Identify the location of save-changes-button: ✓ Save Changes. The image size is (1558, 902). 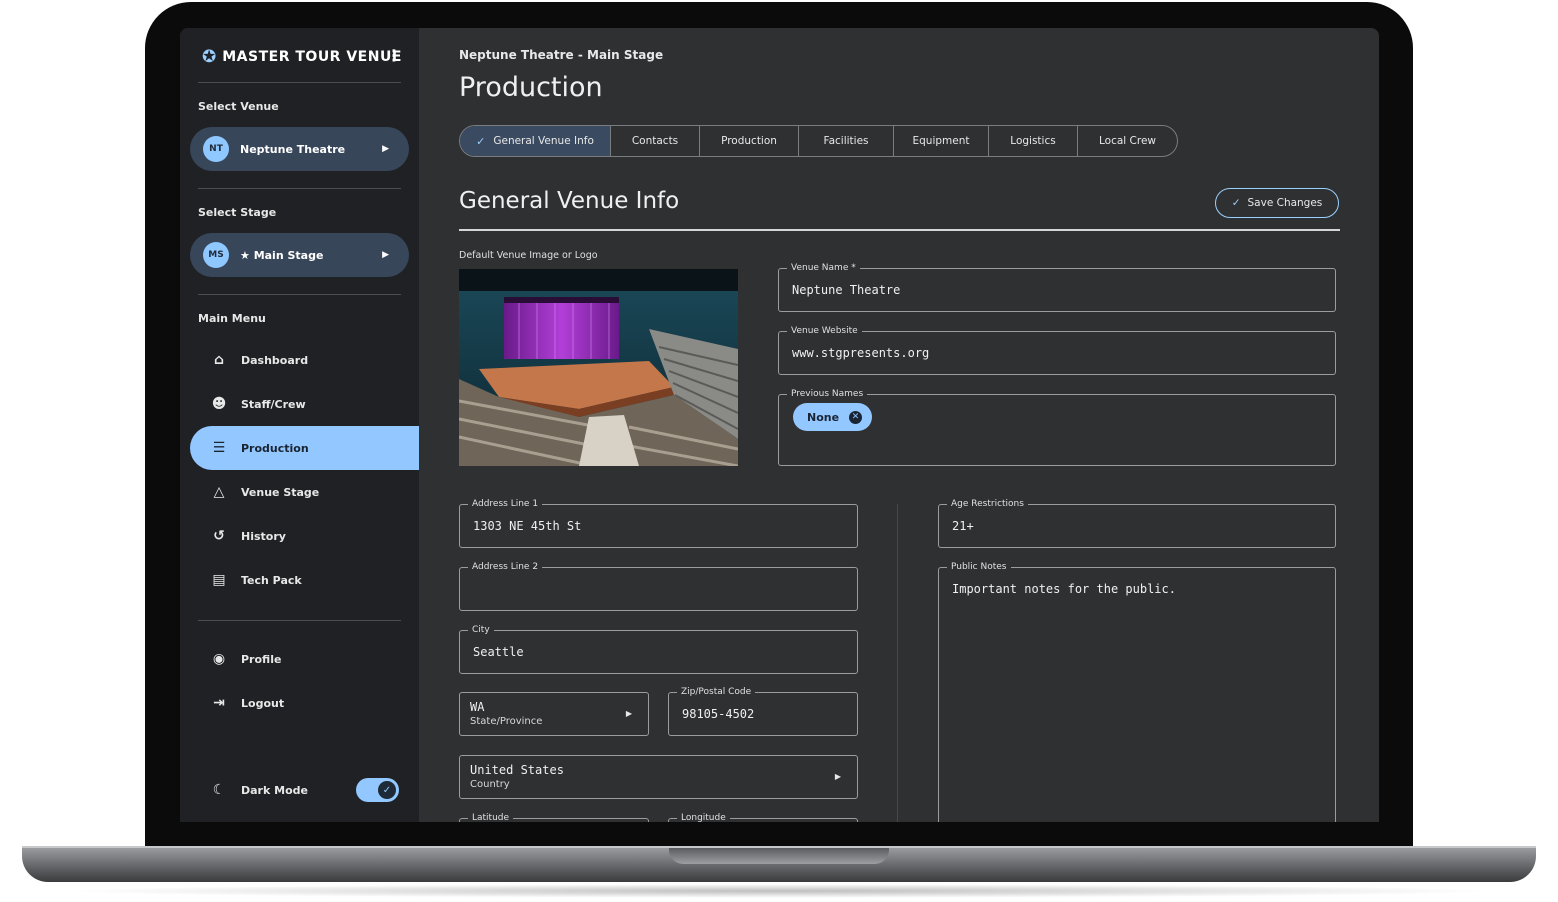
(1277, 203).